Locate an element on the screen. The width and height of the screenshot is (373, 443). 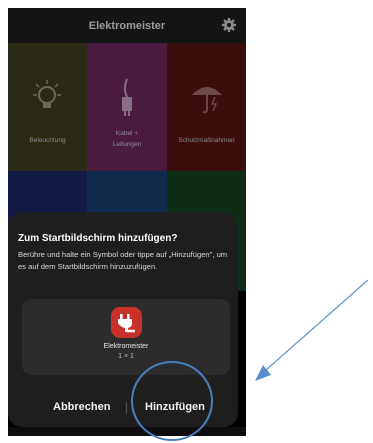
arrow-line is located at coordinates (317, 325).